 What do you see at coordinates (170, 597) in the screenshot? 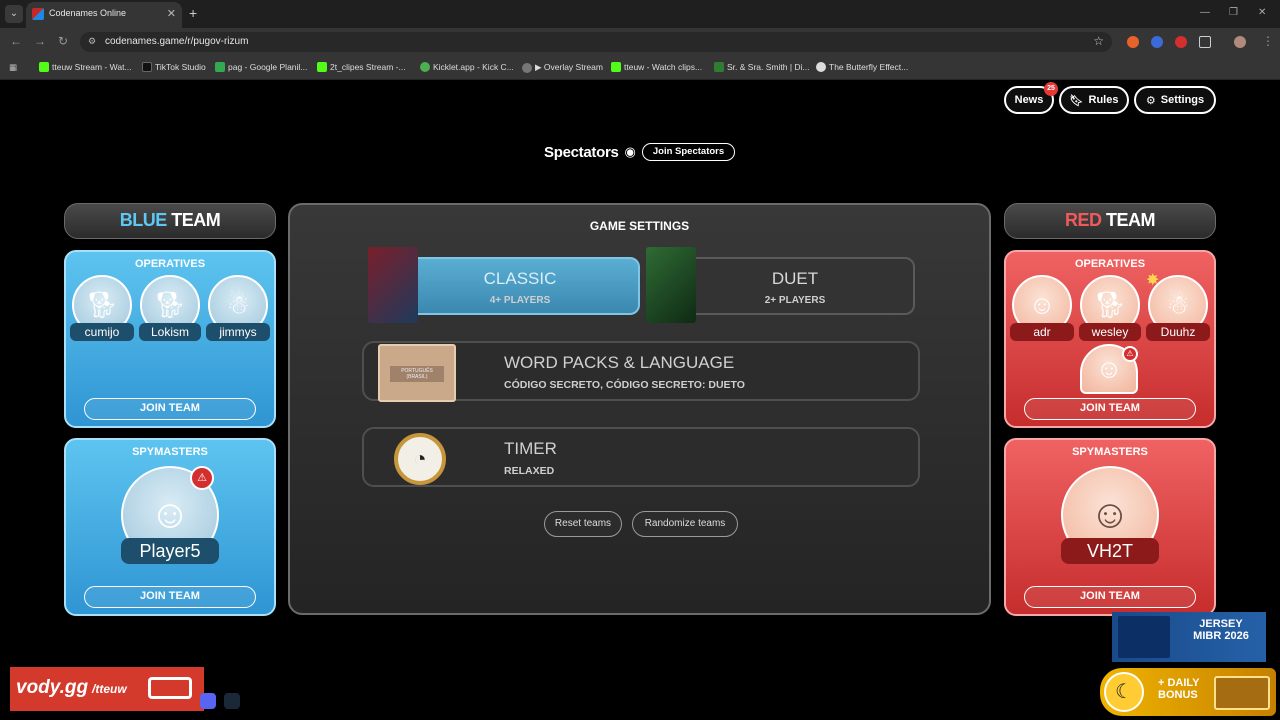
I see `blue-join-spymasters-button: JOIN TEAM` at bounding box center [170, 597].